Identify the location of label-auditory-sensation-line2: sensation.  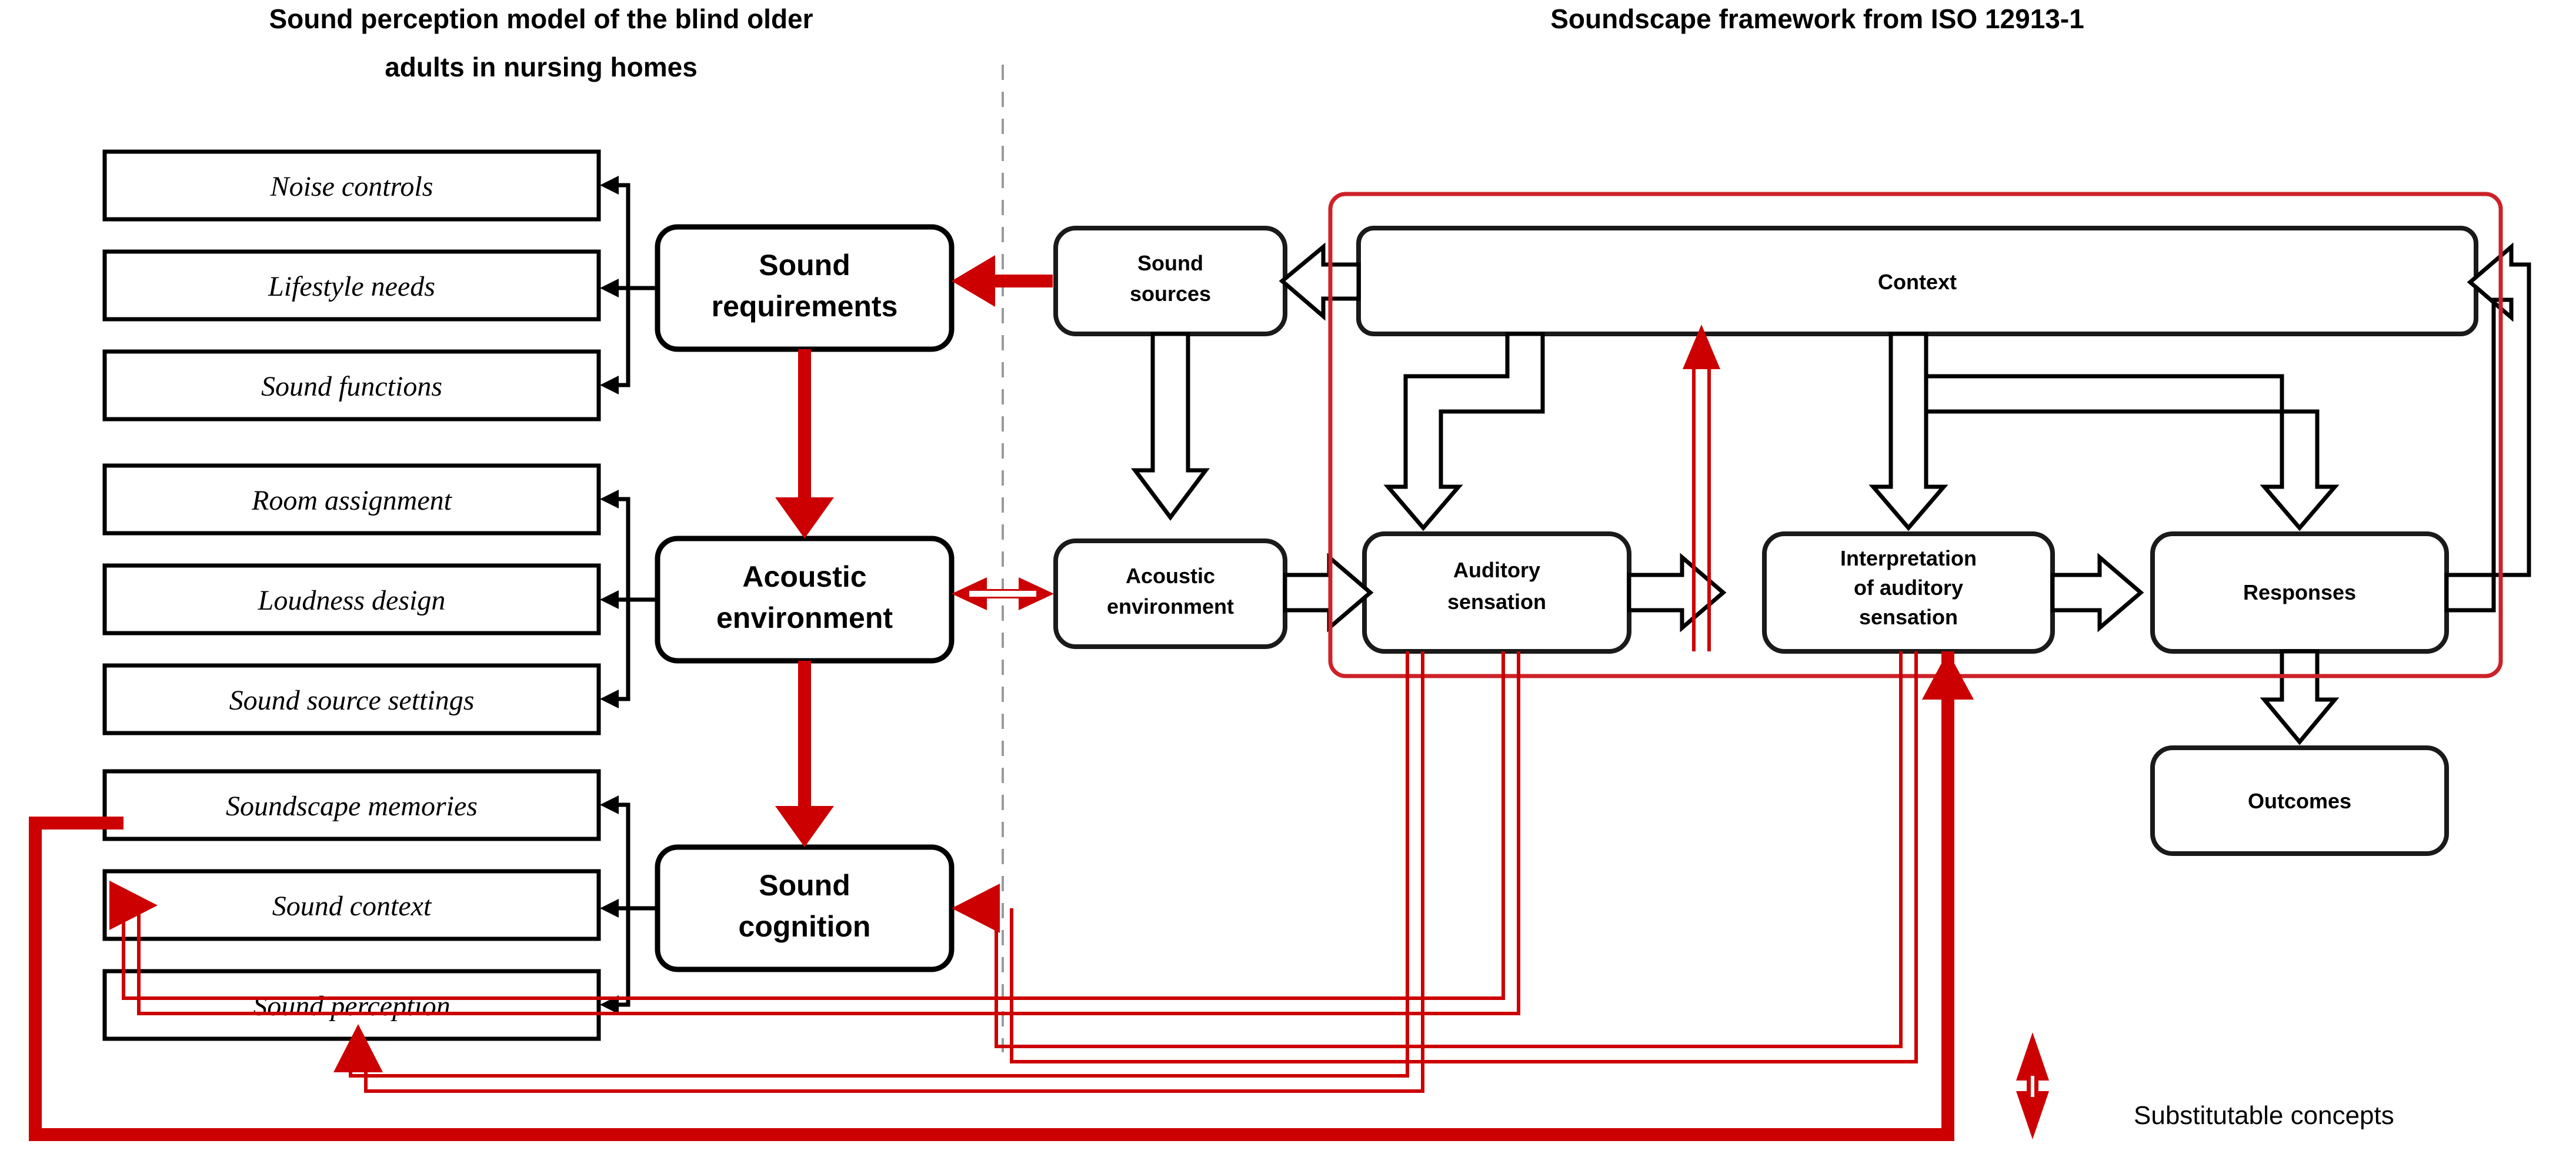
(1496, 602).